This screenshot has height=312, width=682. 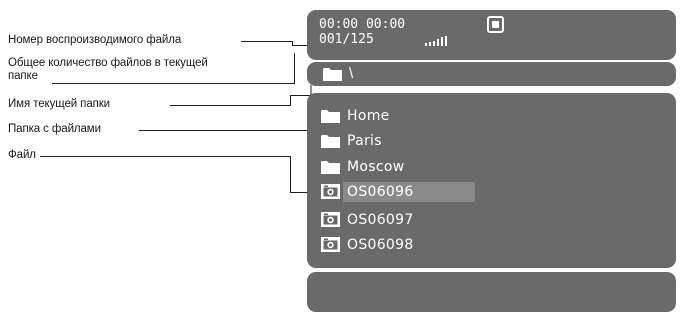 I want to click on list-item-os06096: OS06096, so click(x=491, y=192).